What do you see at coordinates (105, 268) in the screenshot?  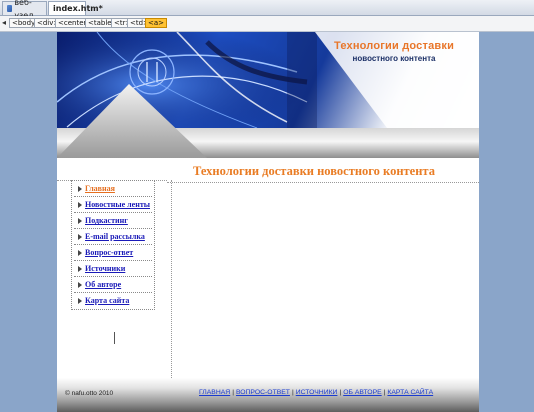 I see `nav-item-label: Источники` at bounding box center [105, 268].